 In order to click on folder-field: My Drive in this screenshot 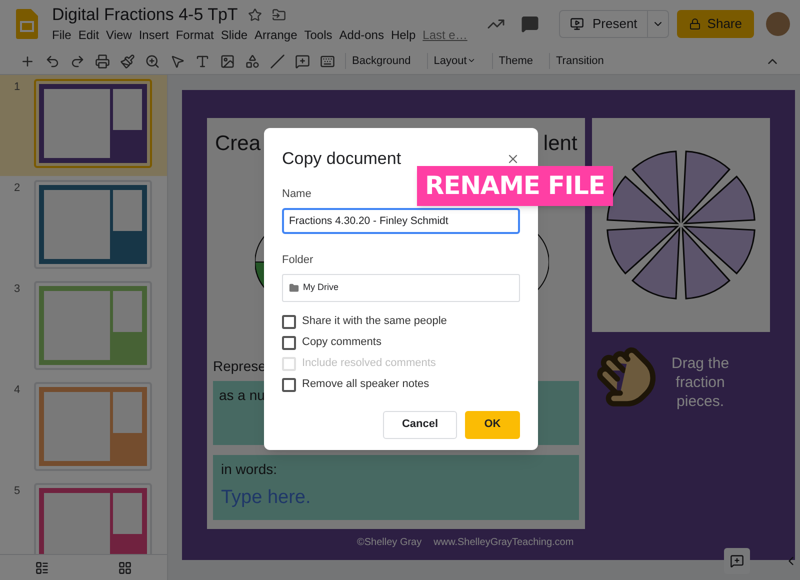, I will do `click(401, 288)`.